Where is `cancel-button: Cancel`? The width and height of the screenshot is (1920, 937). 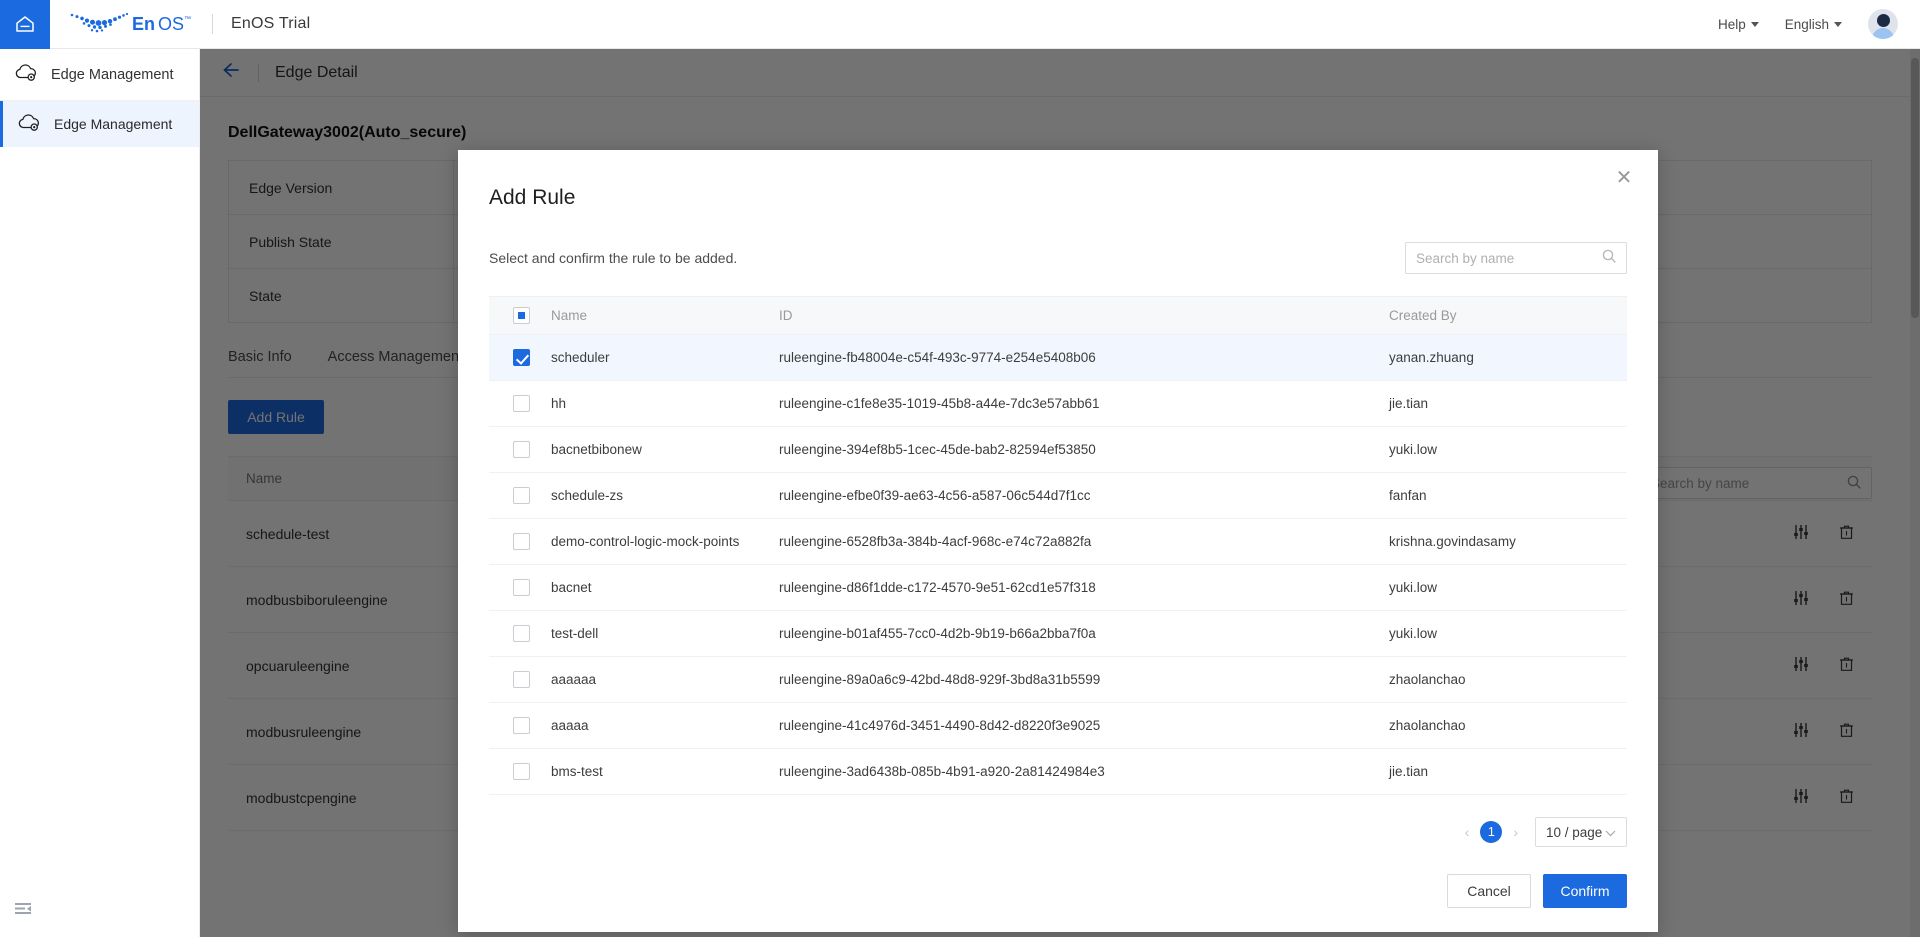
cancel-button: Cancel is located at coordinates (1489, 891).